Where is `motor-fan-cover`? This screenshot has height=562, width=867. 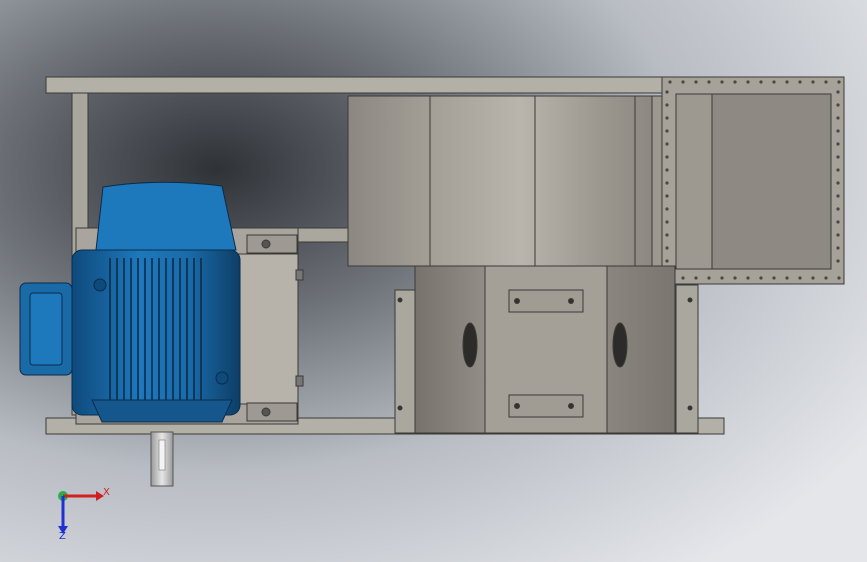 motor-fan-cover is located at coordinates (166, 216).